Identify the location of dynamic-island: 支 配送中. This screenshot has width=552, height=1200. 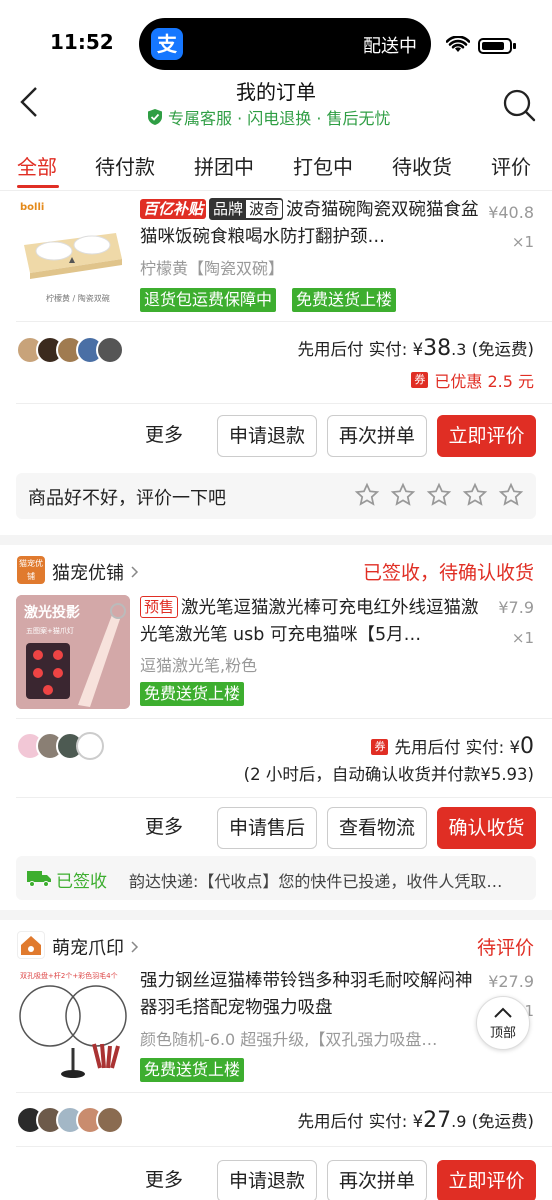
(285, 44).